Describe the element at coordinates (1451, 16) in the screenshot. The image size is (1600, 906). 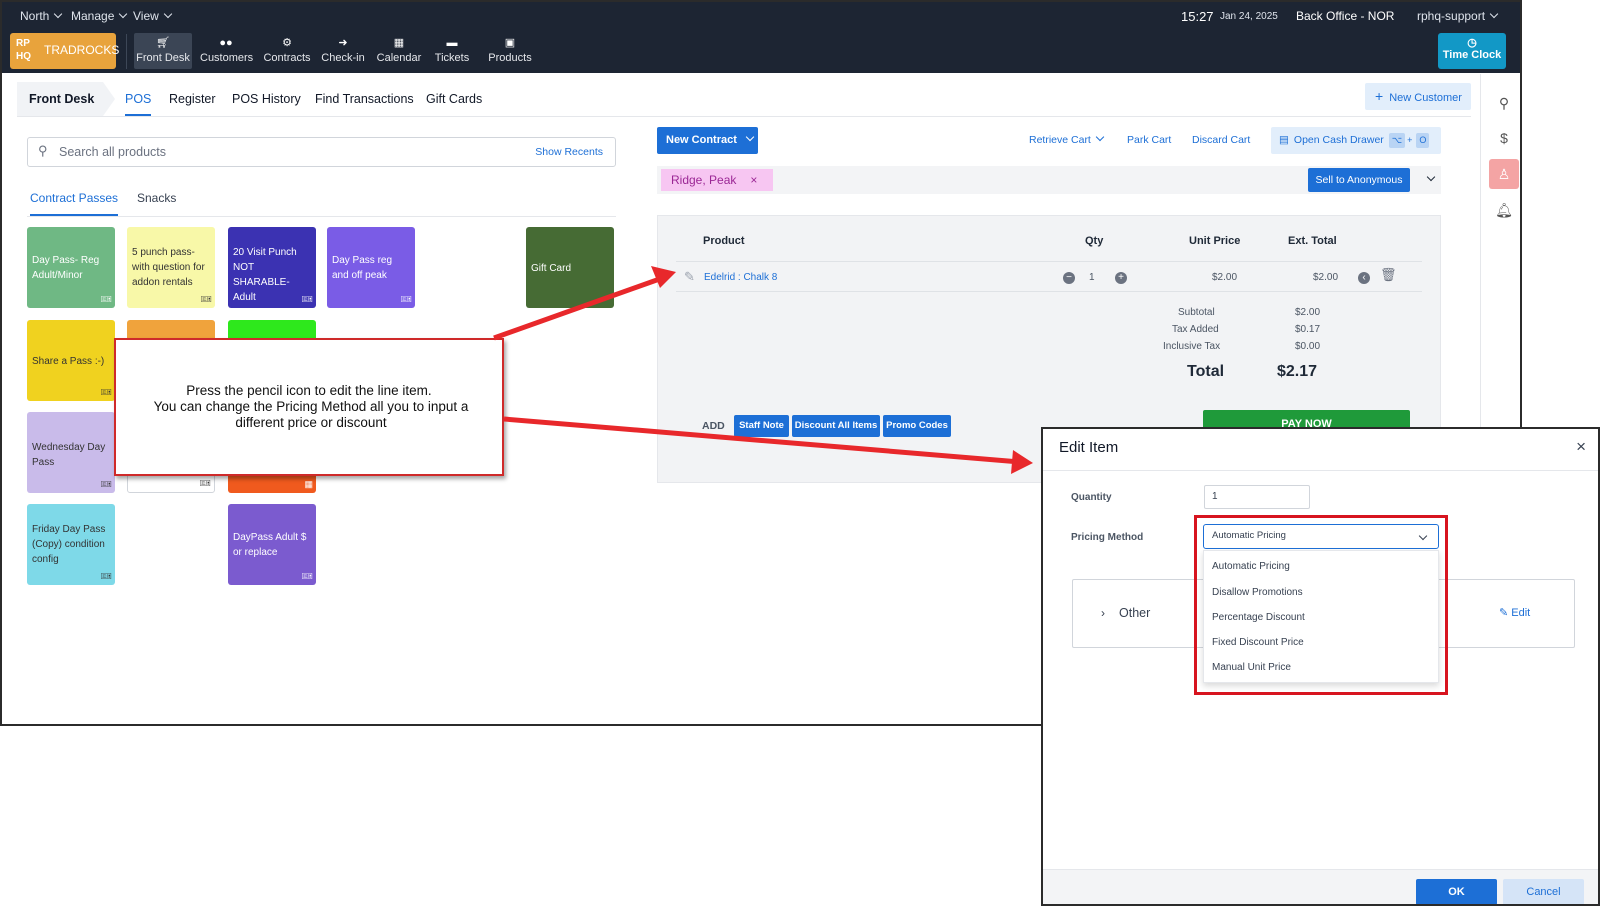
I see `user-name: rphq-support` at that location.